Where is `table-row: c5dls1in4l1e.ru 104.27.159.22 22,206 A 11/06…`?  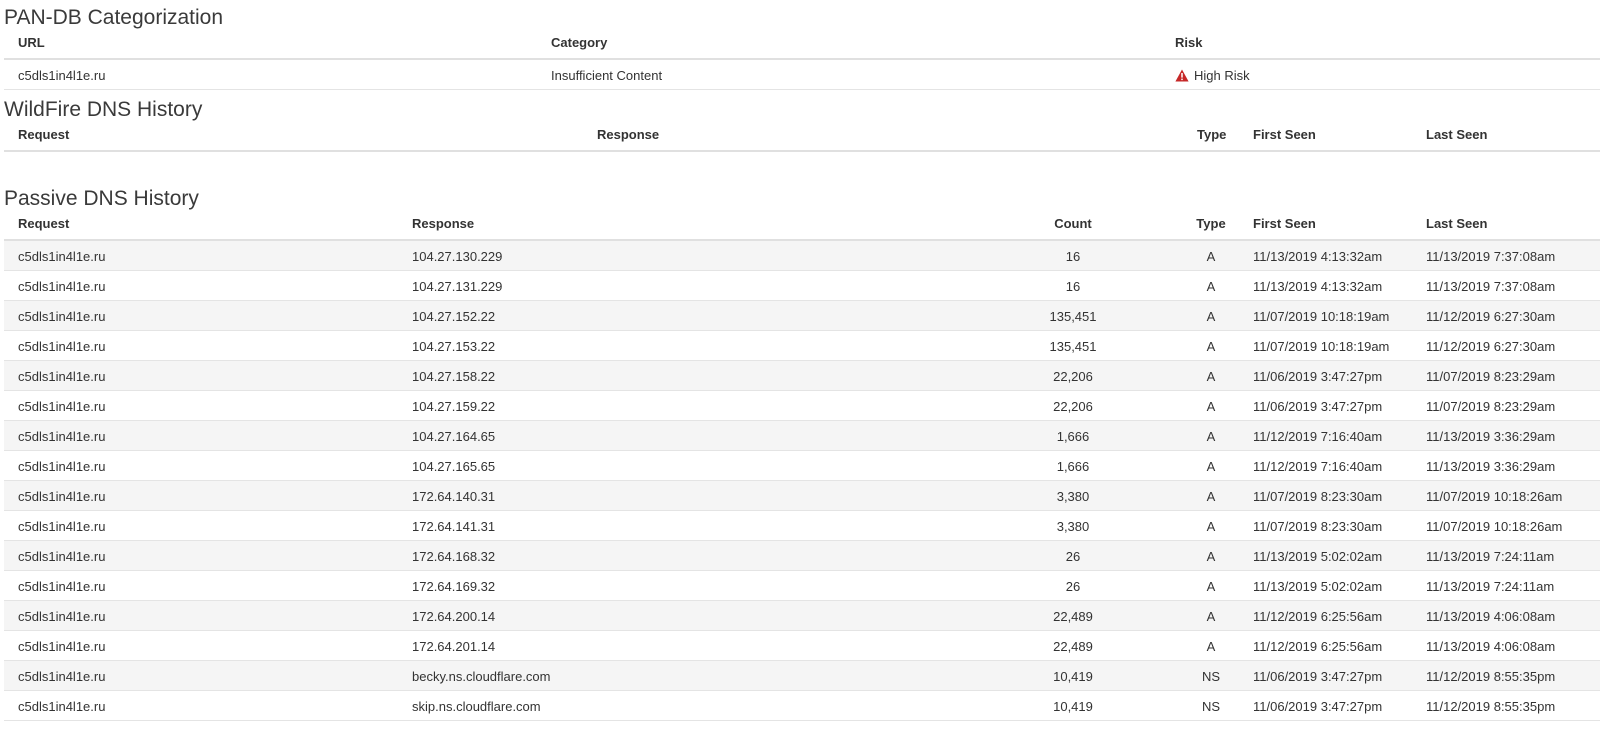
table-row: c5dls1in4l1e.ru 104.27.159.22 22,206 A 11/06… is located at coordinates (802, 406).